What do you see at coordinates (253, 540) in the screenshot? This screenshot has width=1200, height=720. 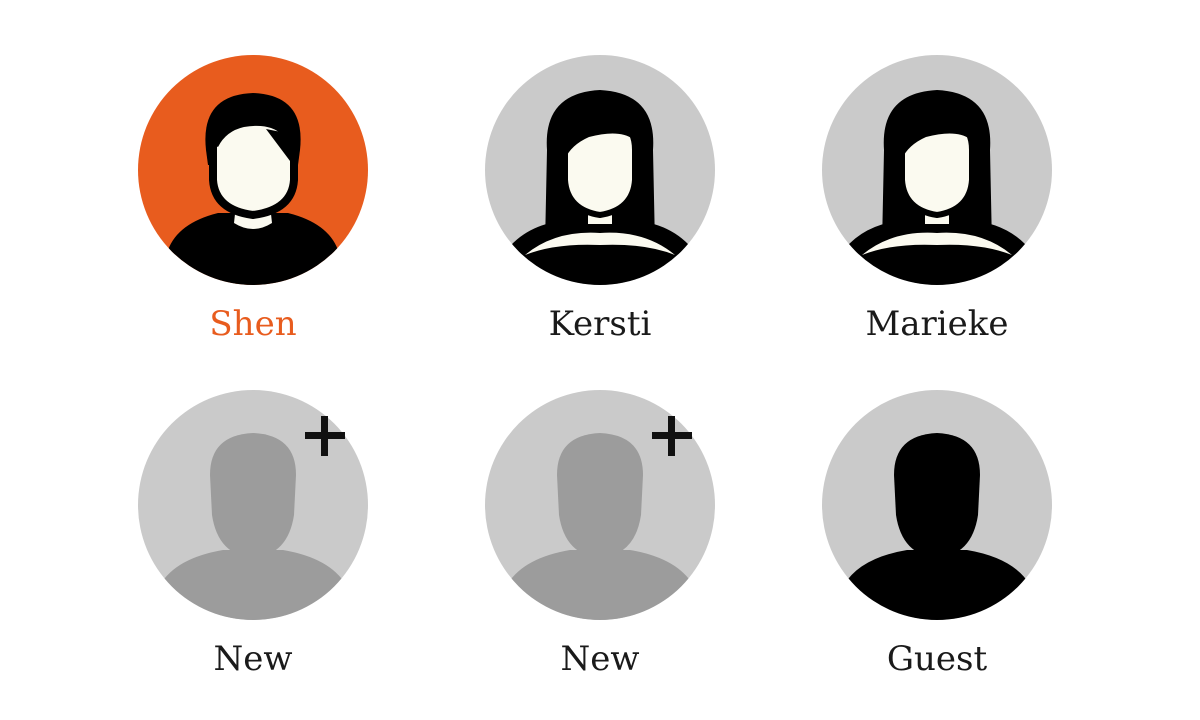 I see `profile-new-1: New` at bounding box center [253, 540].